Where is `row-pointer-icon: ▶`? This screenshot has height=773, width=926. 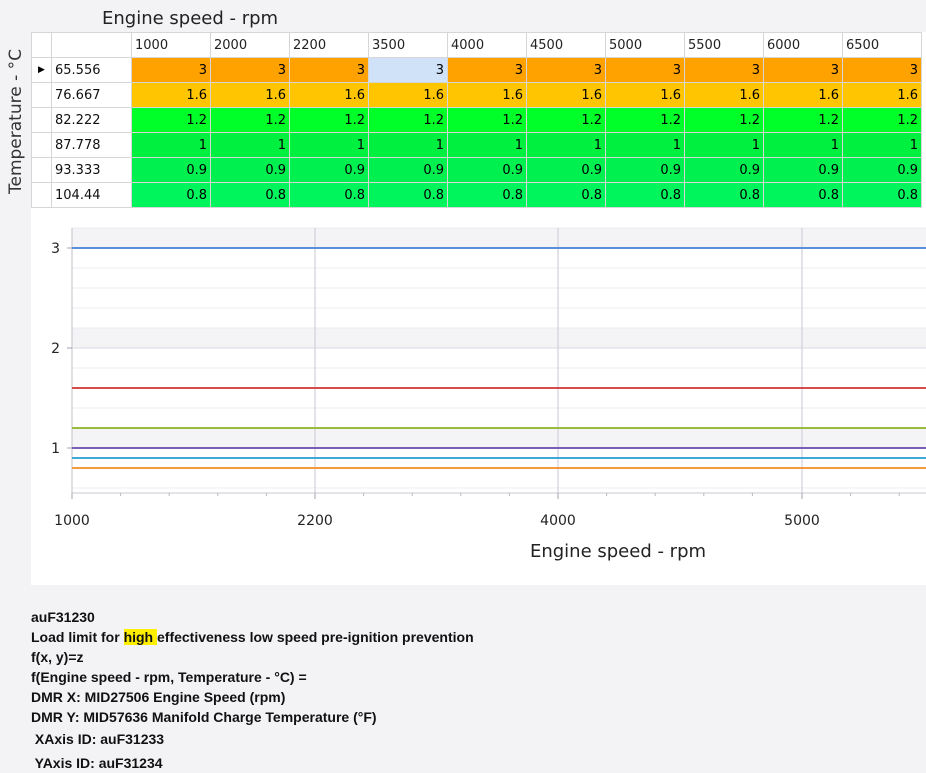 row-pointer-icon: ▶ is located at coordinates (41, 70).